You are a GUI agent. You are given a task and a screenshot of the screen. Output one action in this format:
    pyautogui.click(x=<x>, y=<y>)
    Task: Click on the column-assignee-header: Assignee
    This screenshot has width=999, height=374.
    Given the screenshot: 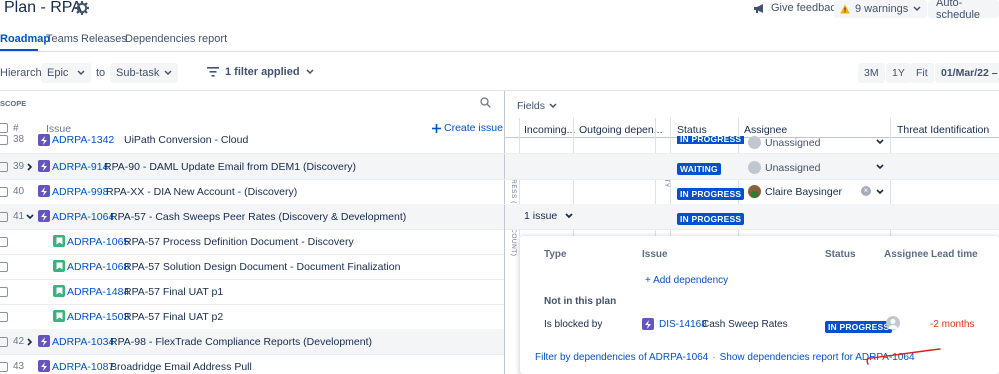 What is the action you would take?
    pyautogui.click(x=765, y=130)
    